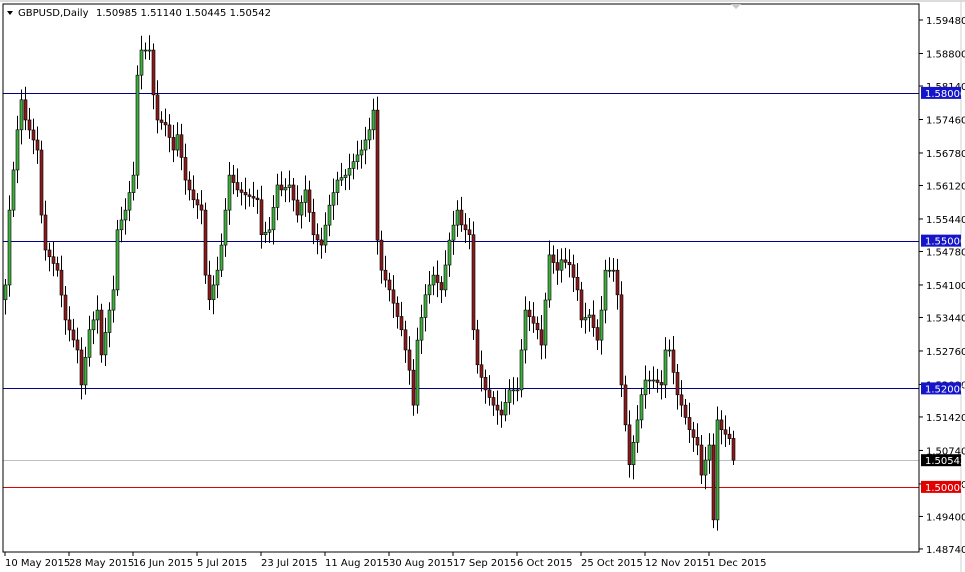 The image size is (965, 572). What do you see at coordinates (612, 563) in the screenshot?
I see `x-tick-label: 25 Oct 2015` at bounding box center [612, 563].